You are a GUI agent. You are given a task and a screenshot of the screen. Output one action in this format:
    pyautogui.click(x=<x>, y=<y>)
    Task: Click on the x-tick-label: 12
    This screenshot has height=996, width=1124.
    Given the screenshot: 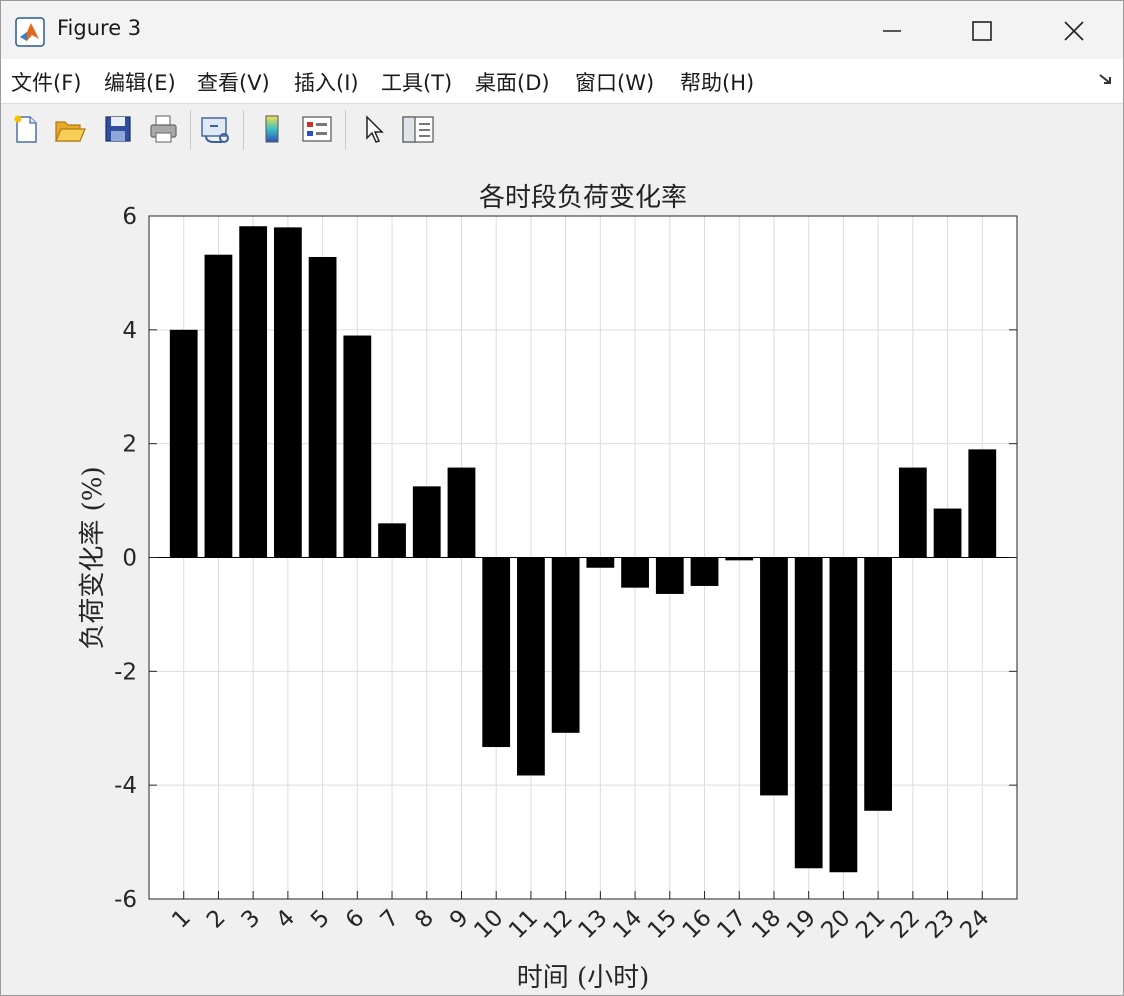 What is the action you would take?
    pyautogui.click(x=558, y=924)
    